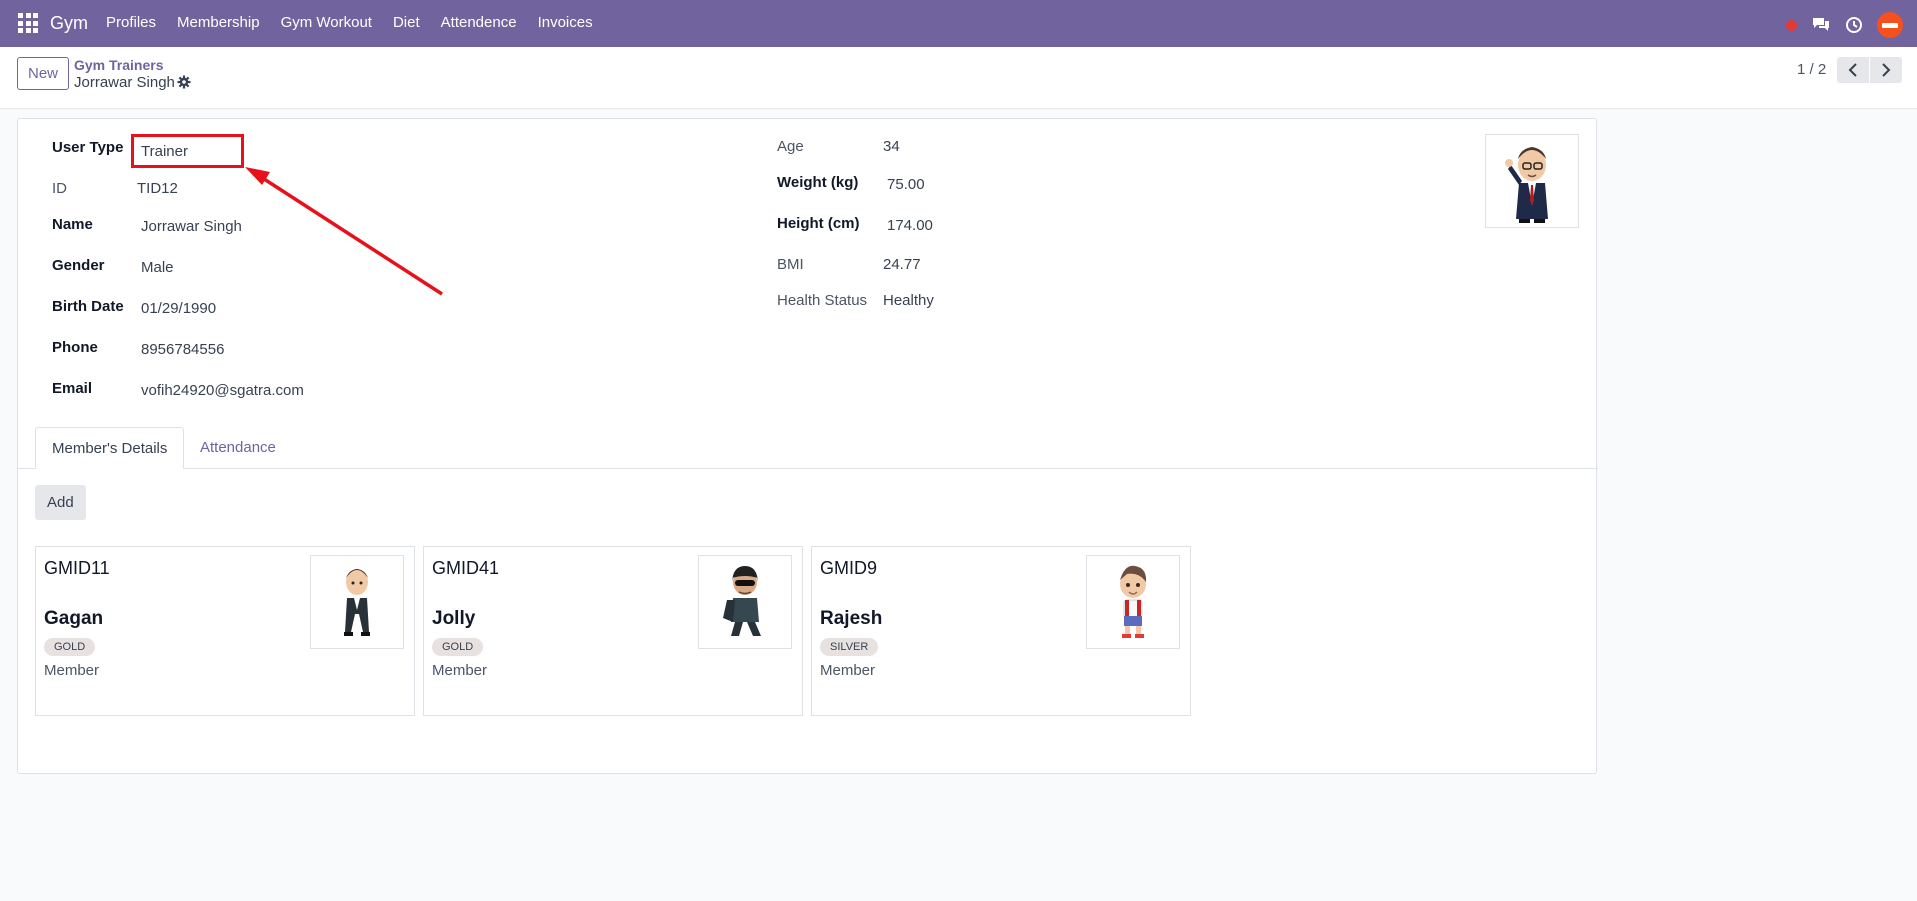 The height and width of the screenshot is (901, 1917). I want to click on phone-label: Phone, so click(75, 347).